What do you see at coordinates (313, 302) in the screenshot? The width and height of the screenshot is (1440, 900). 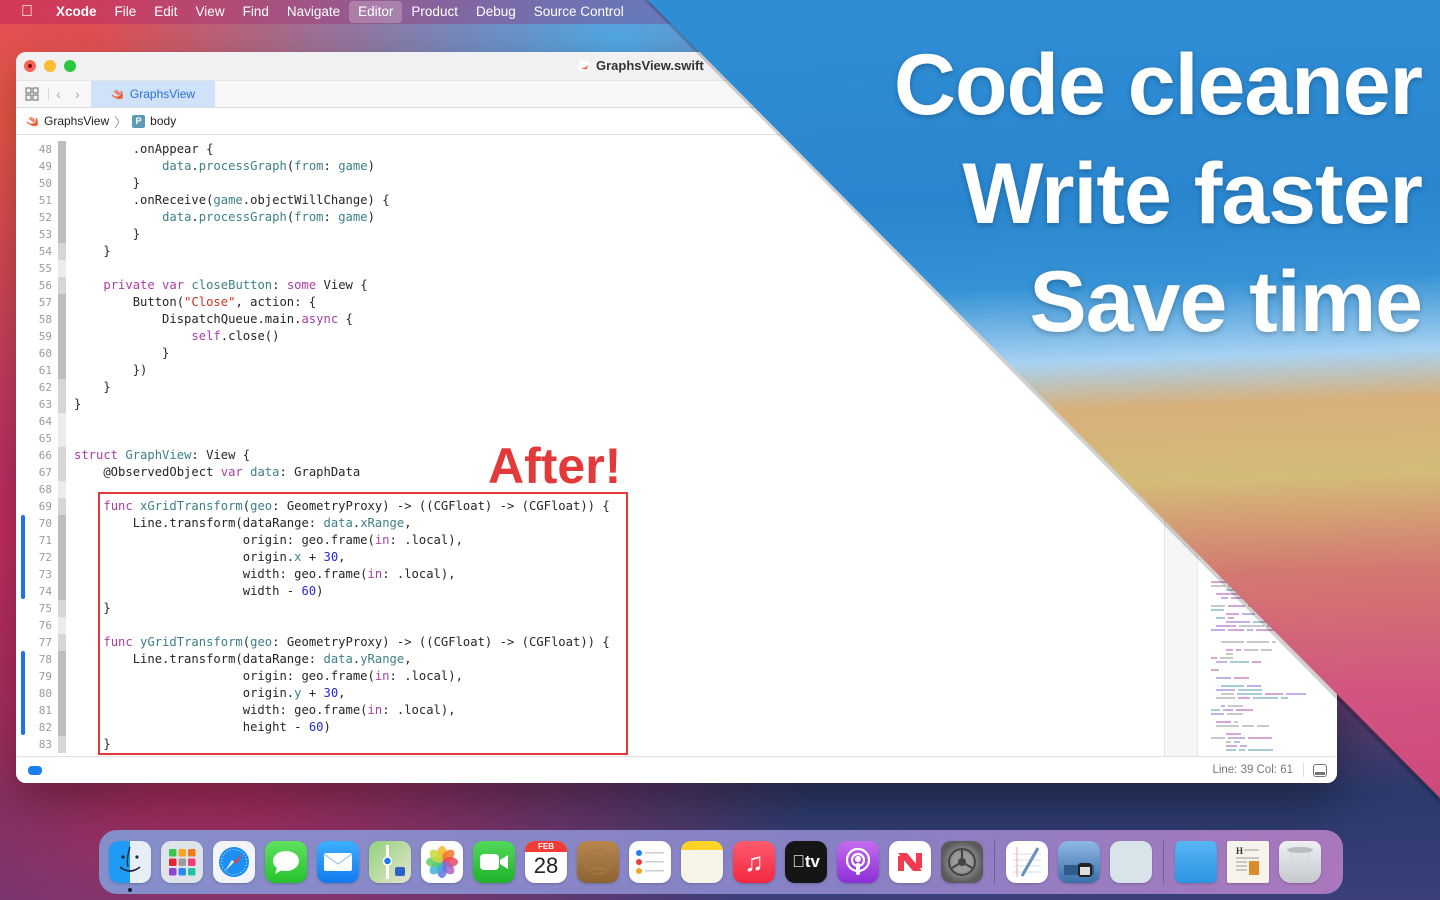 I see `code-line: 57 Button("Close", action: {` at bounding box center [313, 302].